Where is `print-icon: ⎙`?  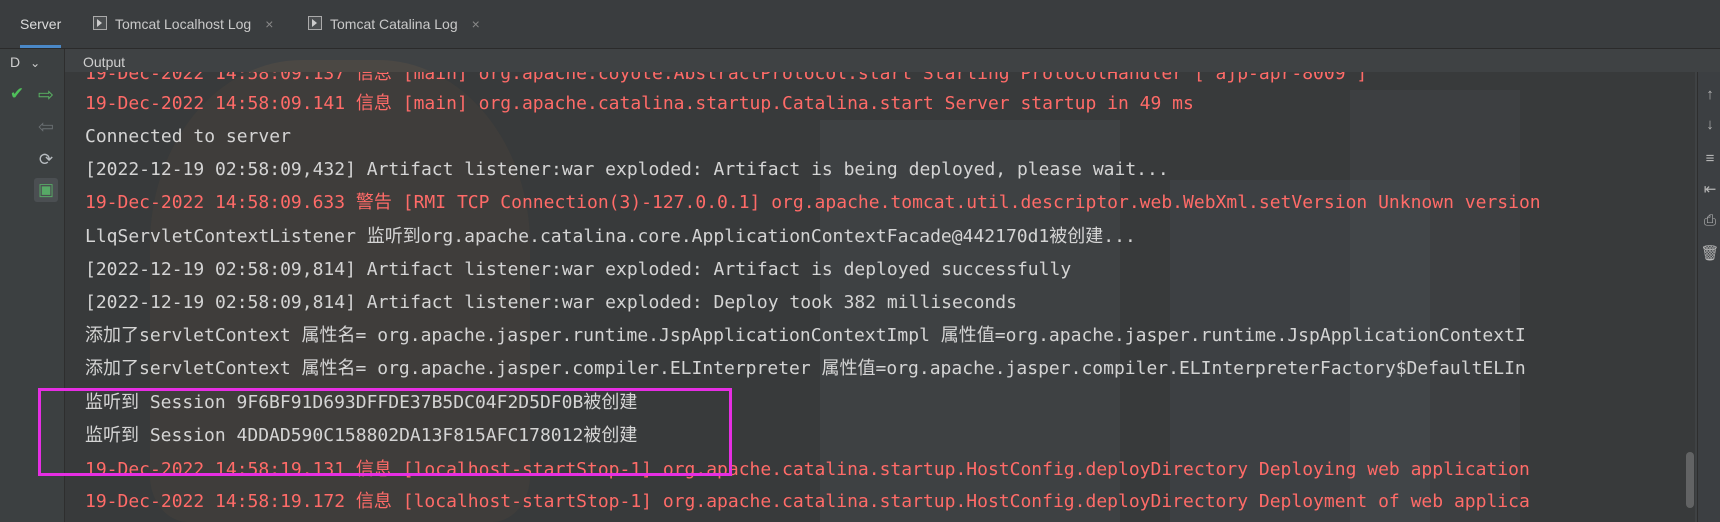
print-icon: ⎙ is located at coordinates (1710, 220).